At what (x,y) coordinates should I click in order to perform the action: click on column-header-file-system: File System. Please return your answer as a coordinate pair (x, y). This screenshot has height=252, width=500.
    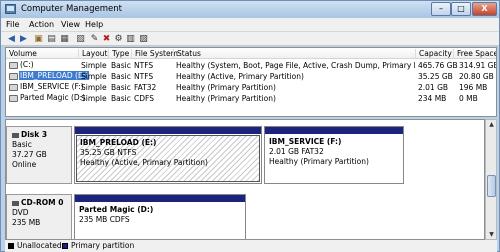
    Looking at the image, I should click on (154, 54).